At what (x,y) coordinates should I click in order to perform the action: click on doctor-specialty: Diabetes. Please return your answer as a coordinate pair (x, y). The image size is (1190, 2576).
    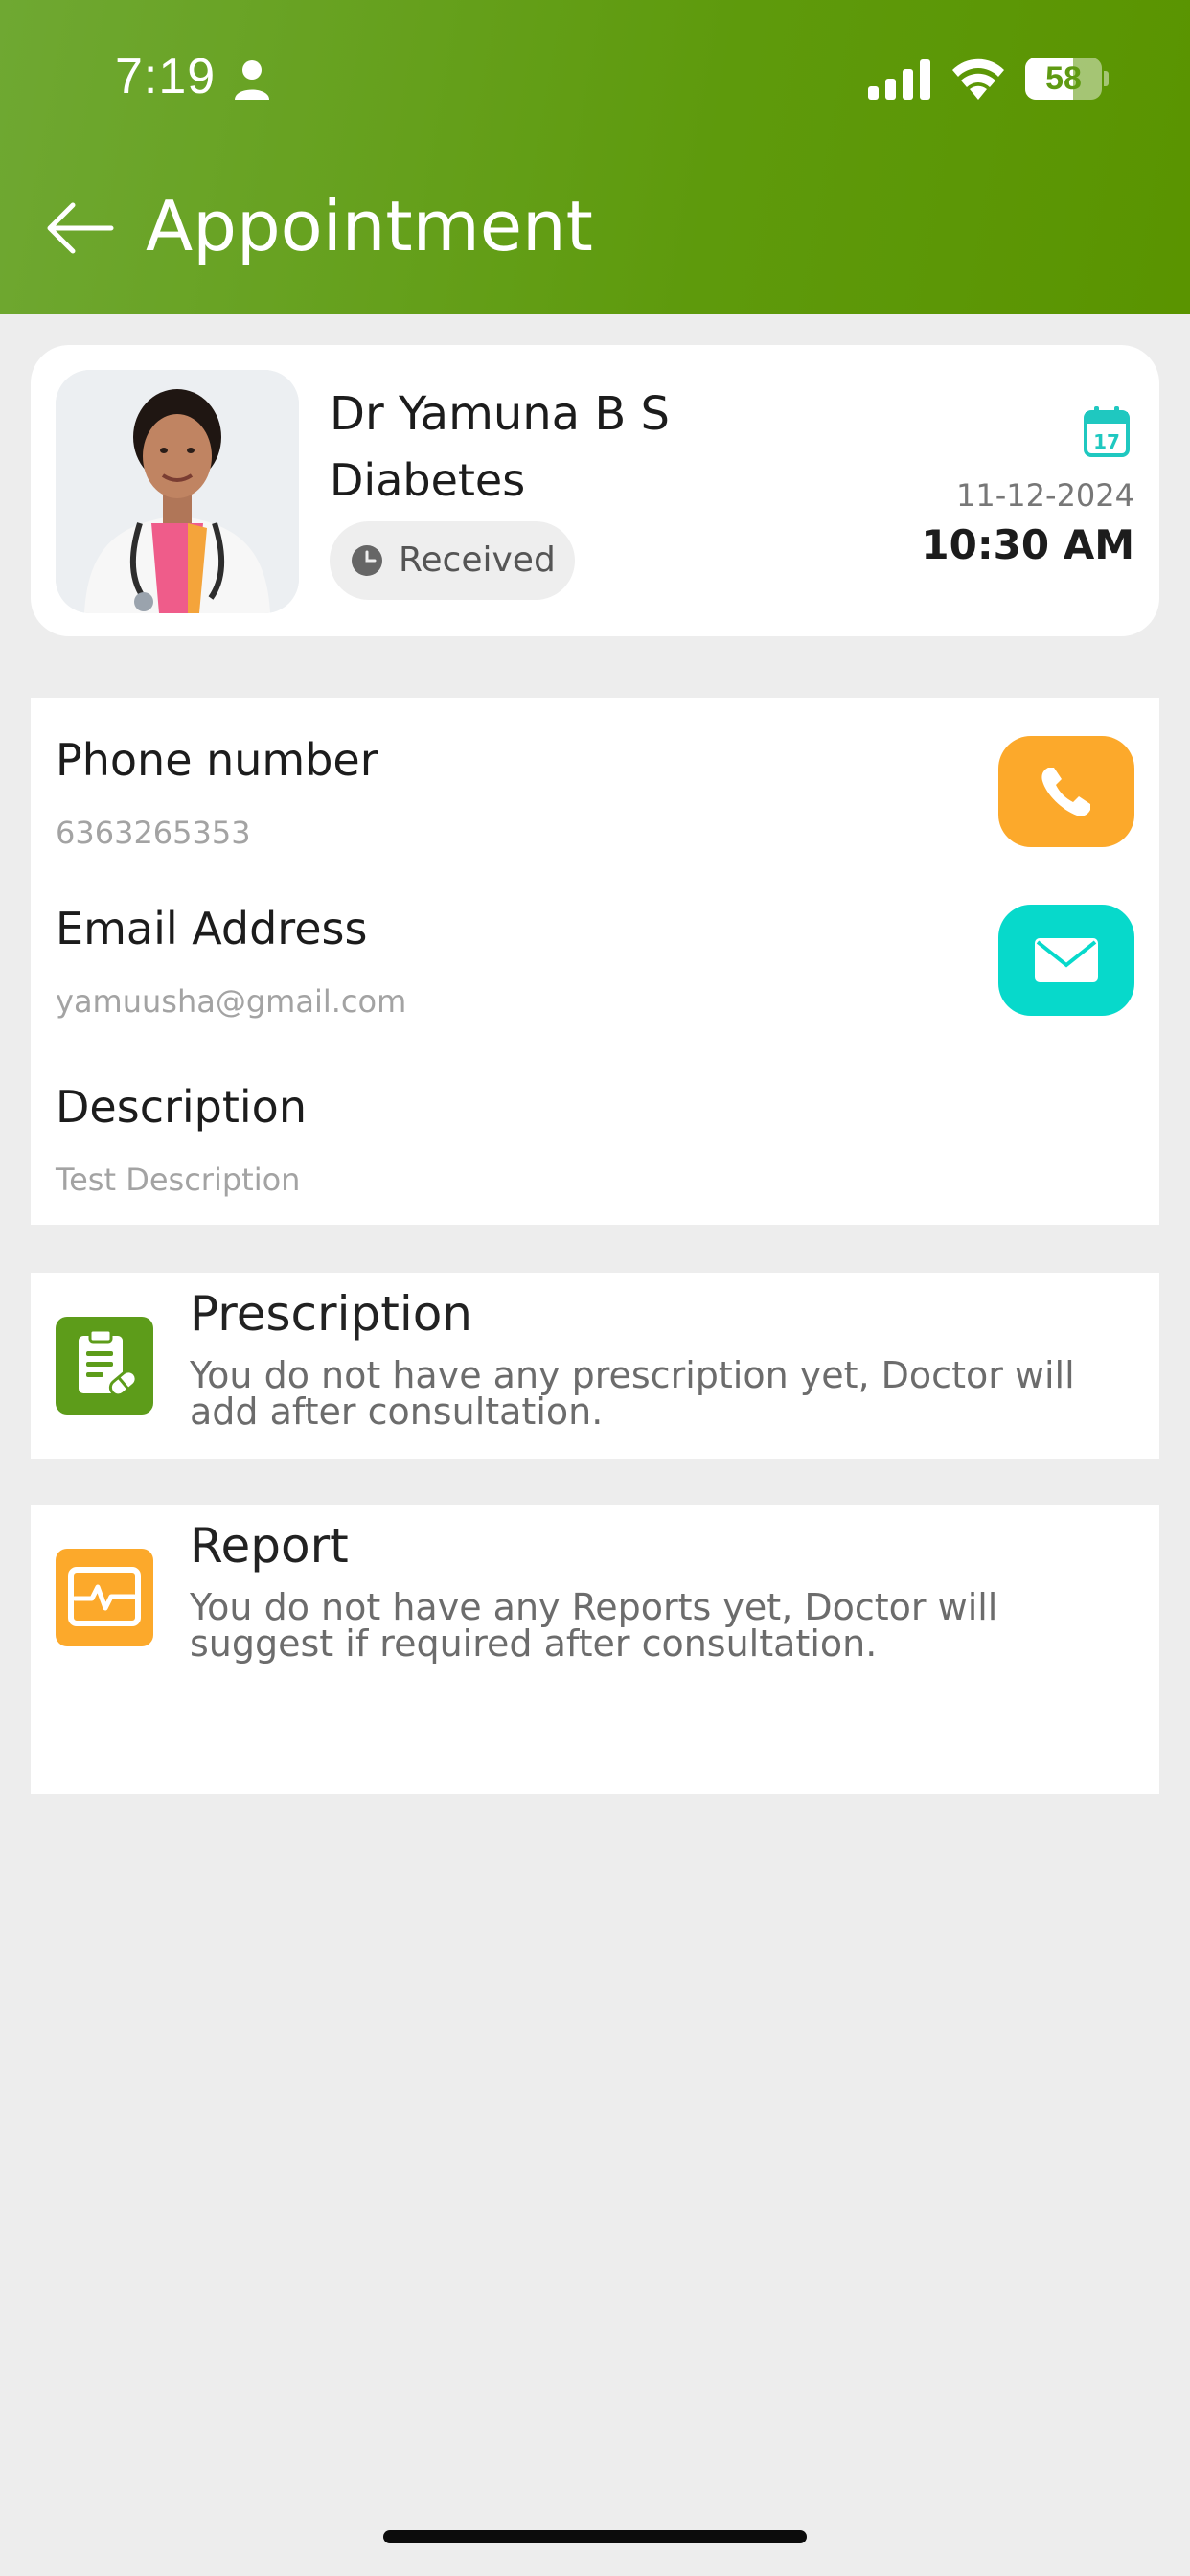
    Looking at the image, I should click on (428, 480).